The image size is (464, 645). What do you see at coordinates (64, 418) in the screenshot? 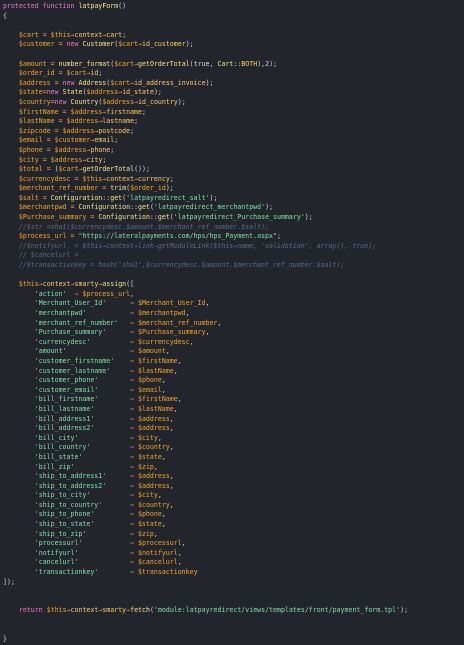
I see `code-token: 'bill_address1'` at bounding box center [64, 418].